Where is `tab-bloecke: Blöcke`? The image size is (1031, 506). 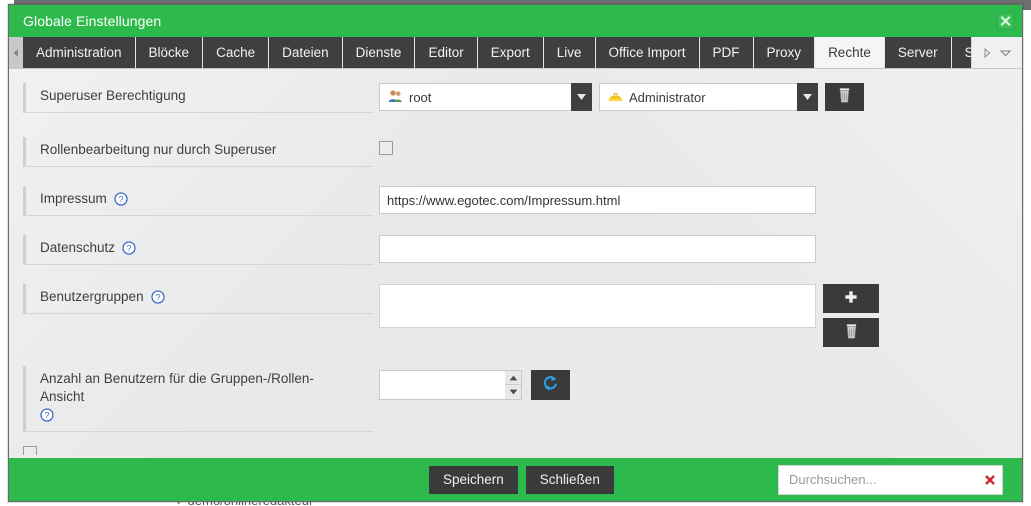
tab-bloecke: Blöcke is located at coordinates (169, 52).